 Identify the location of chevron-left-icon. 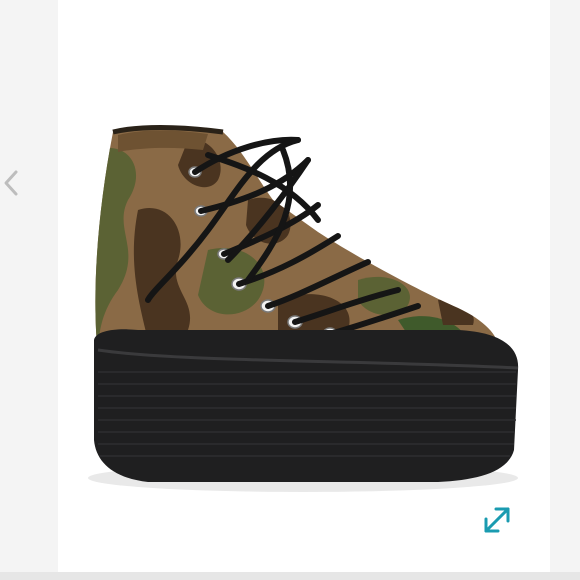
(11, 183).